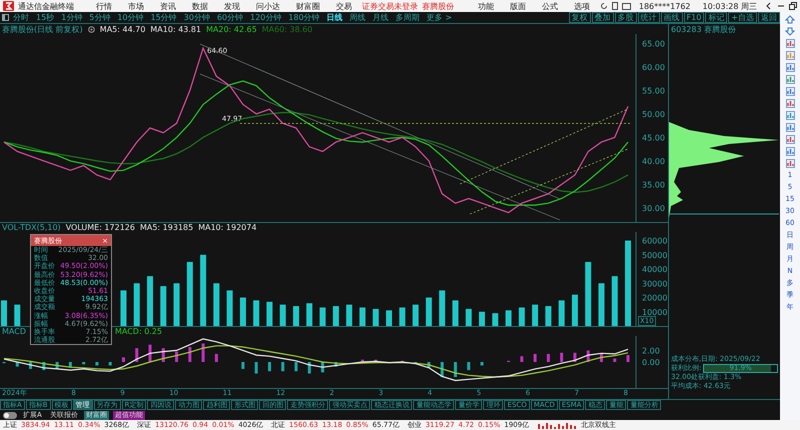 This screenshot has width=800, height=430. Describe the element at coordinates (518, 6) in the screenshot. I see `tool-menu-item: 版面` at that location.